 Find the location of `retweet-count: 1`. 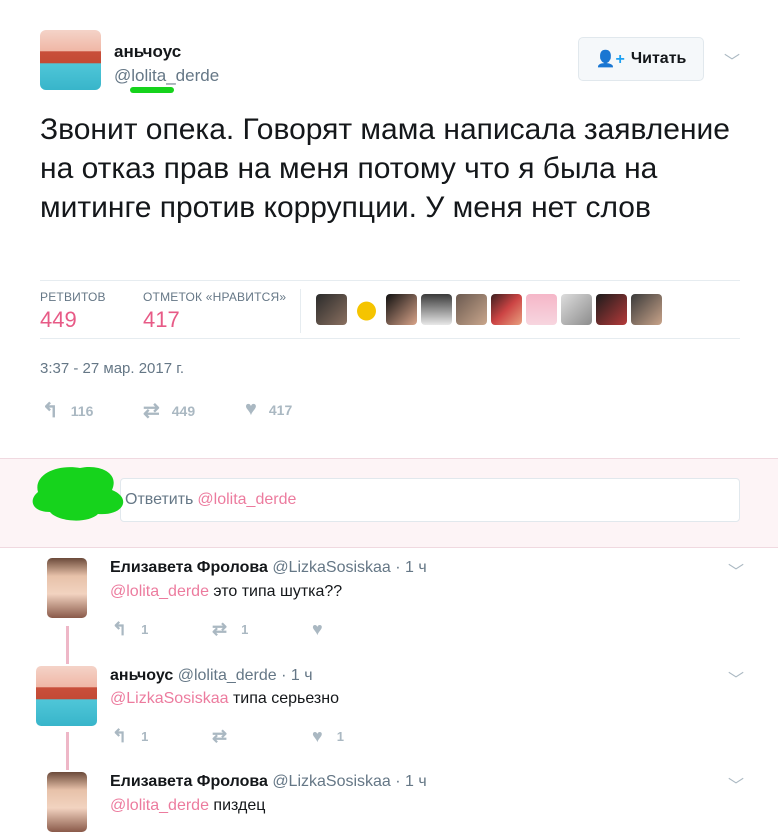

retweet-count: 1 is located at coordinates (245, 629).